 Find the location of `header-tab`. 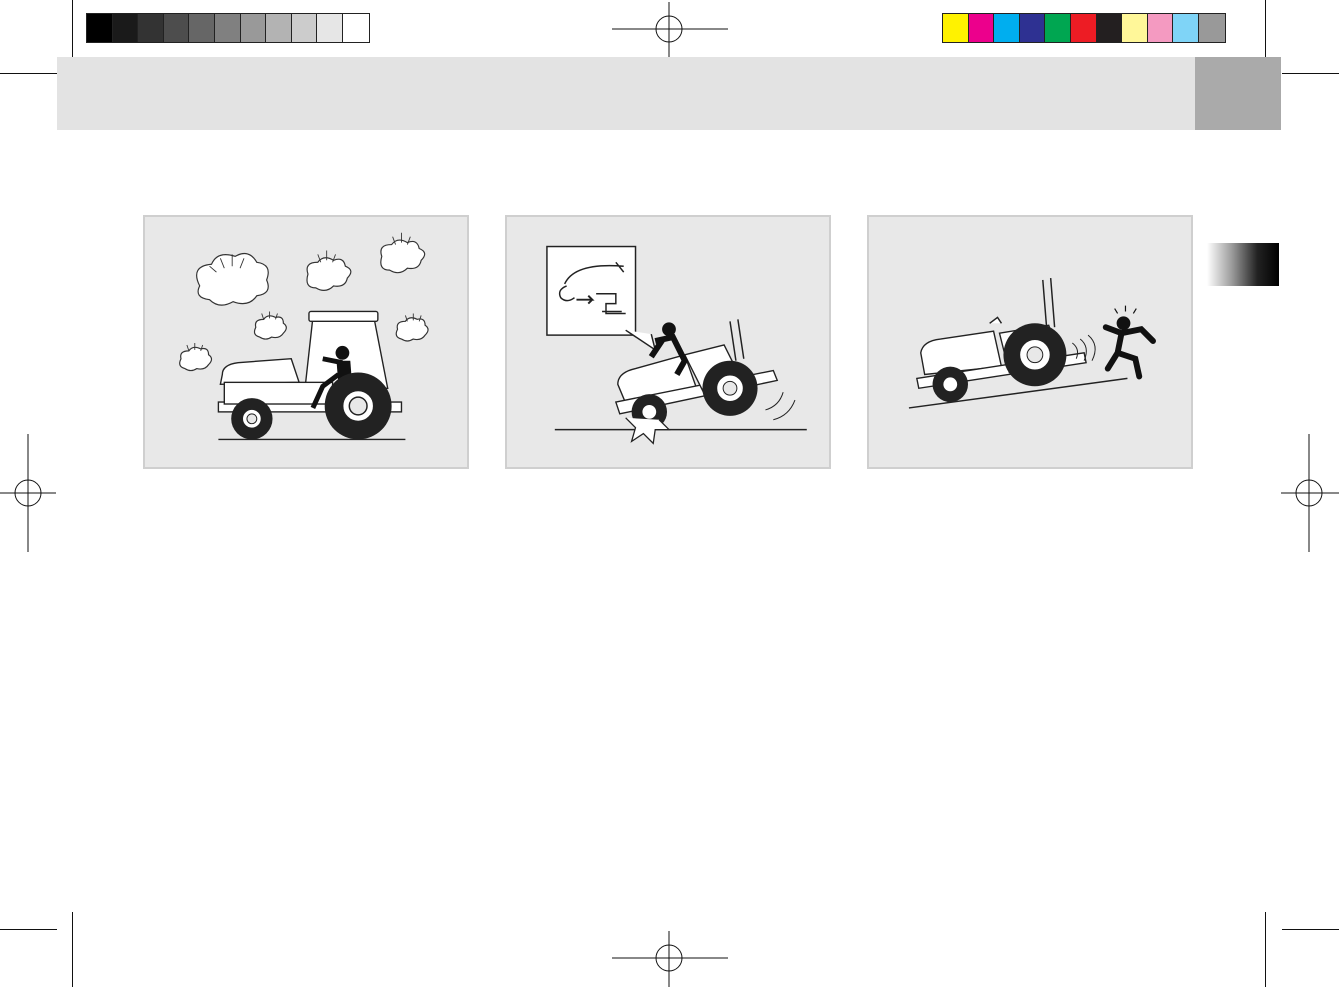

header-tab is located at coordinates (1238, 93).